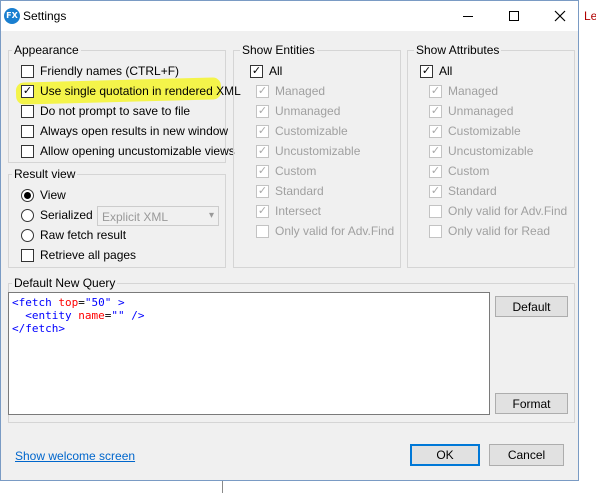 The height and width of the screenshot is (493, 596). What do you see at coordinates (308, 111) in the screenshot?
I see `entities-unmanaged-label: Unmanaged` at bounding box center [308, 111].